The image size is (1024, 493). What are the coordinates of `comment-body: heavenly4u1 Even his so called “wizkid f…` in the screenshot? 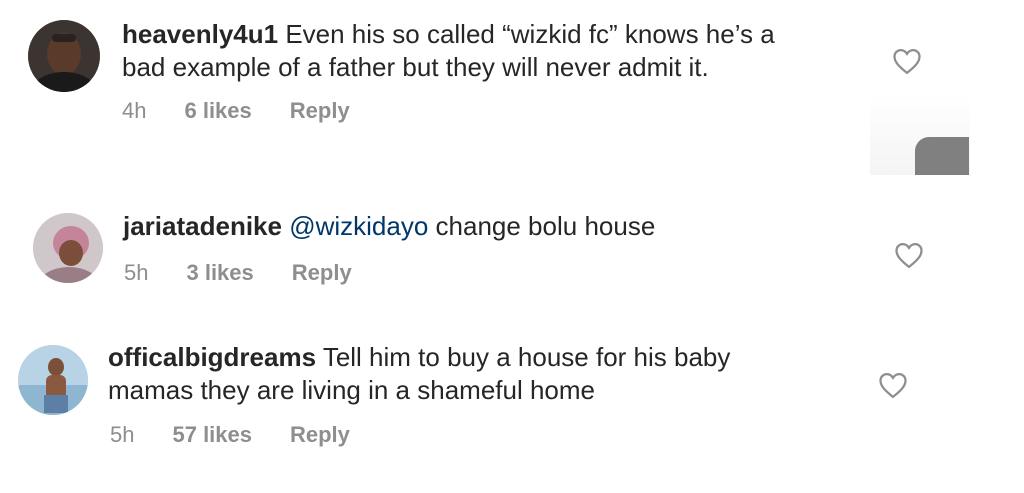 It's located at (448, 51).